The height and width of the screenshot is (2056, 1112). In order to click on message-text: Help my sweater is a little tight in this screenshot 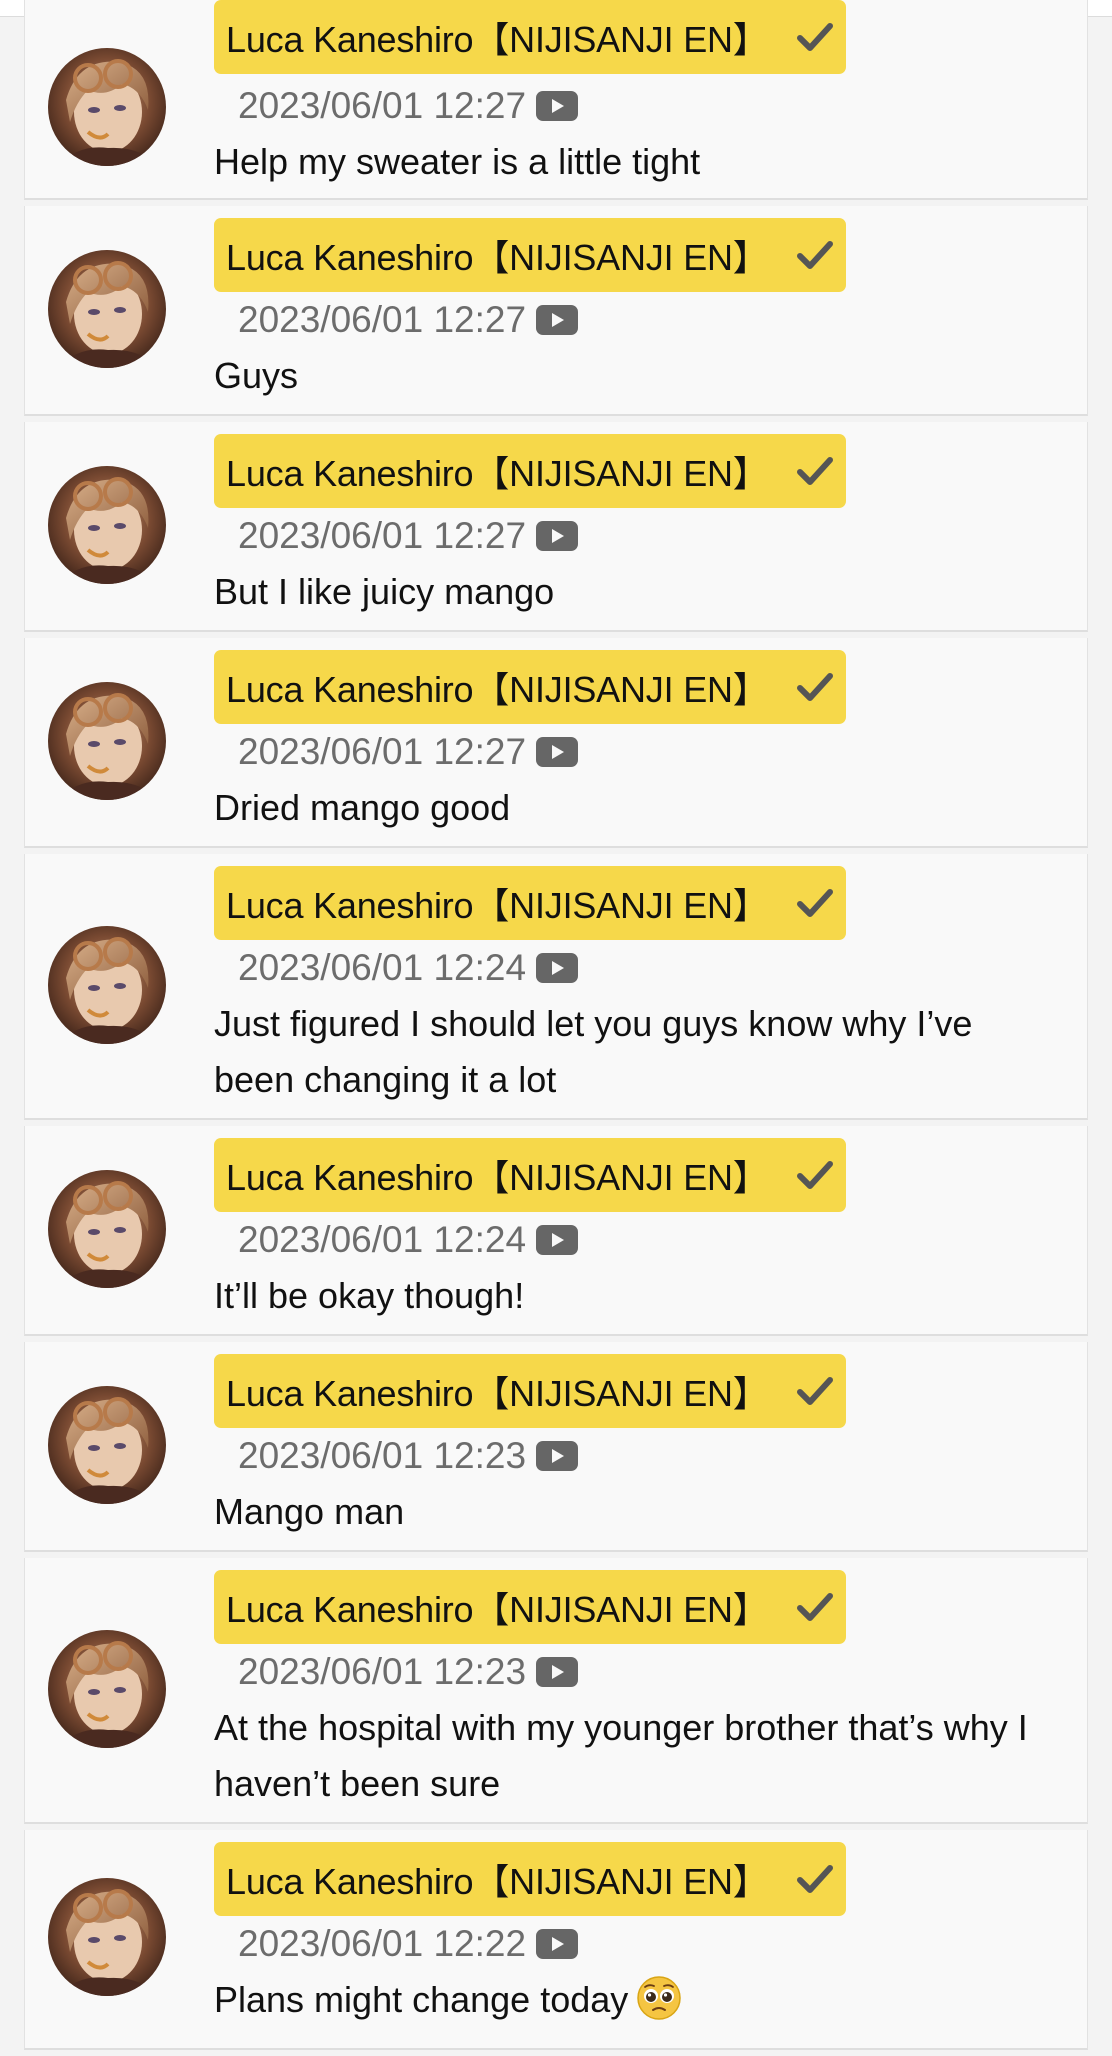, I will do `click(457, 161)`.